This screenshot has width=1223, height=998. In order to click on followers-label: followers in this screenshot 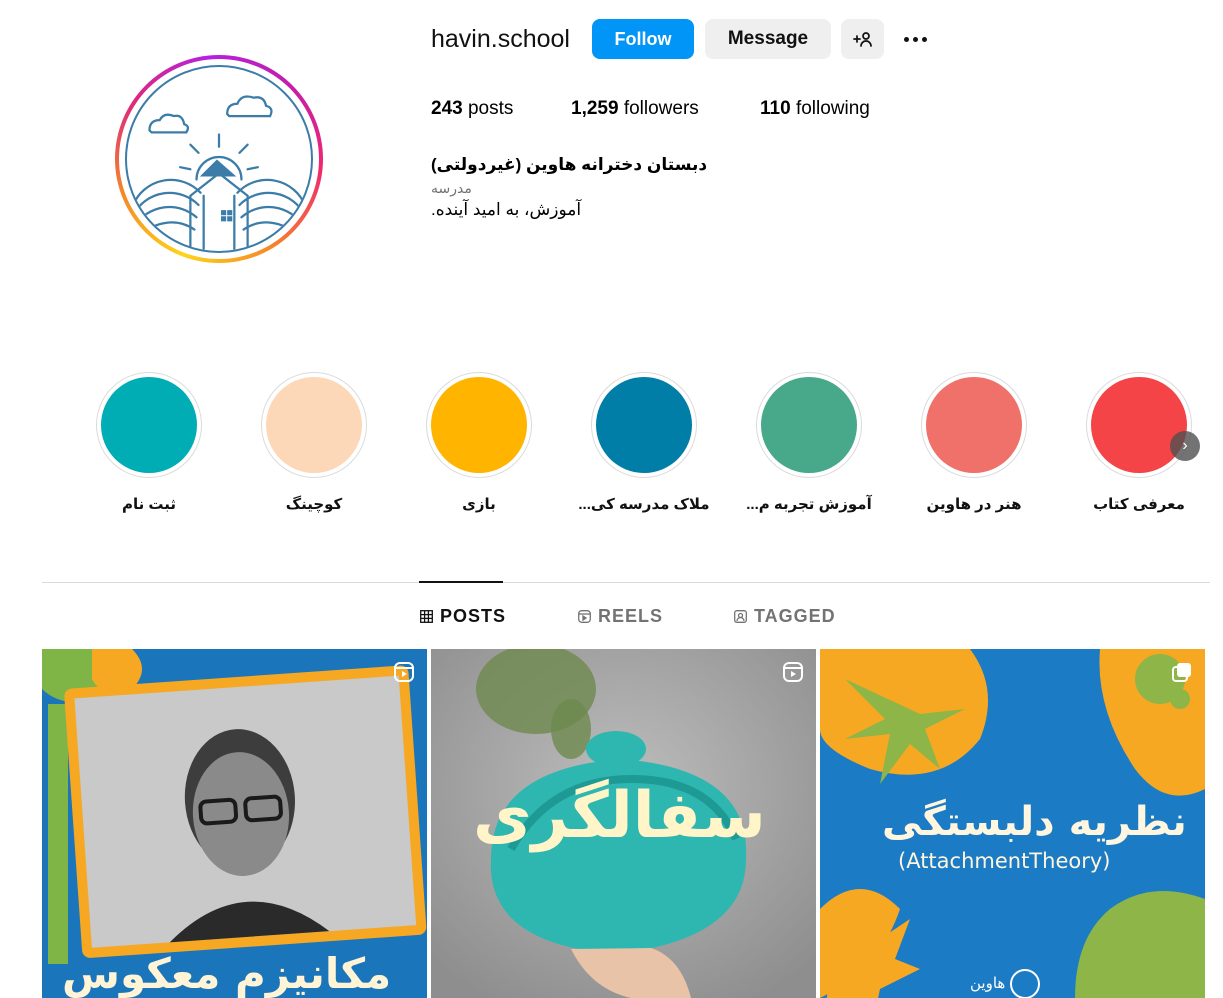, I will do `click(661, 108)`.